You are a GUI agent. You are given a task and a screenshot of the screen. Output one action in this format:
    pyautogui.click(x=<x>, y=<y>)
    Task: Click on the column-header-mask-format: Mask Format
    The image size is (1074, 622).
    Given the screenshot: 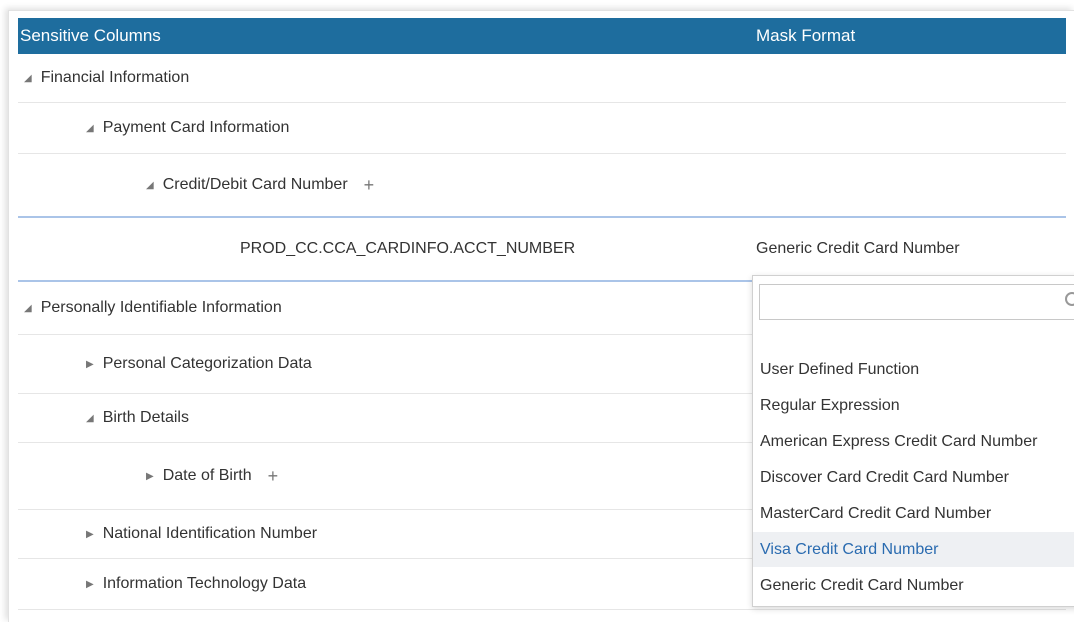 What is the action you would take?
    pyautogui.click(x=805, y=36)
    